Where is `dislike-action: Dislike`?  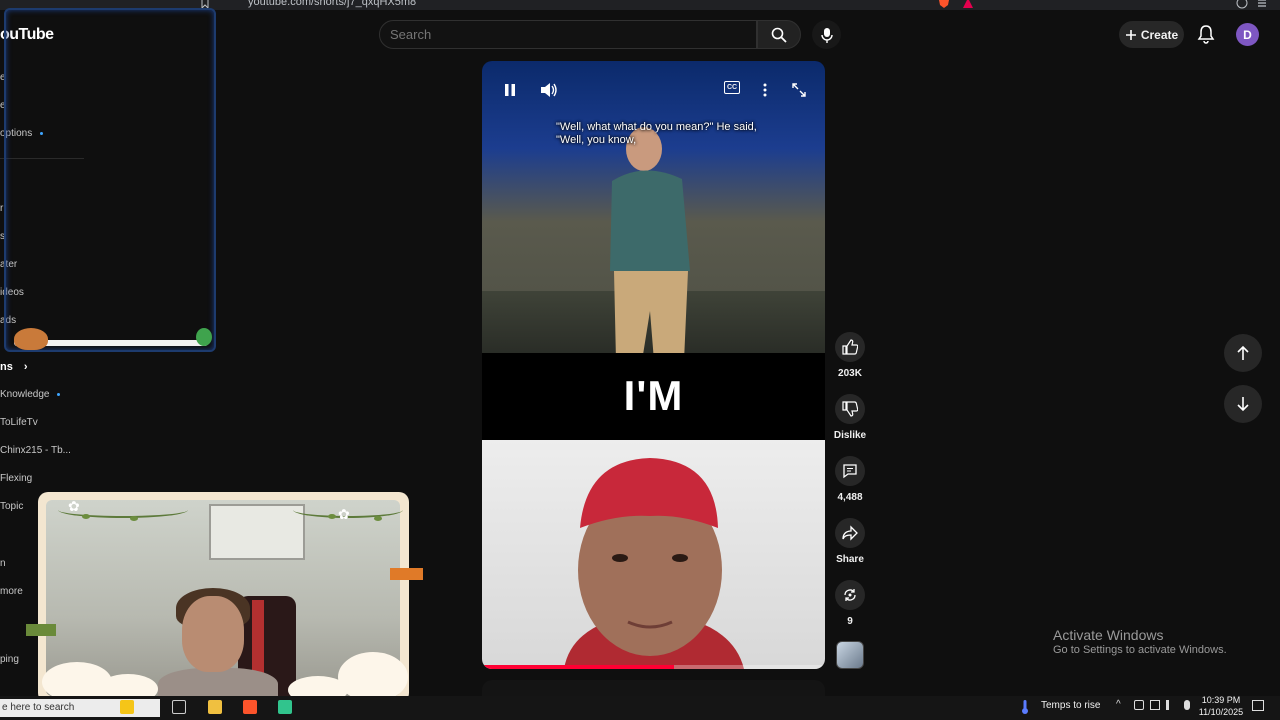 dislike-action: Dislike is located at coordinates (850, 417).